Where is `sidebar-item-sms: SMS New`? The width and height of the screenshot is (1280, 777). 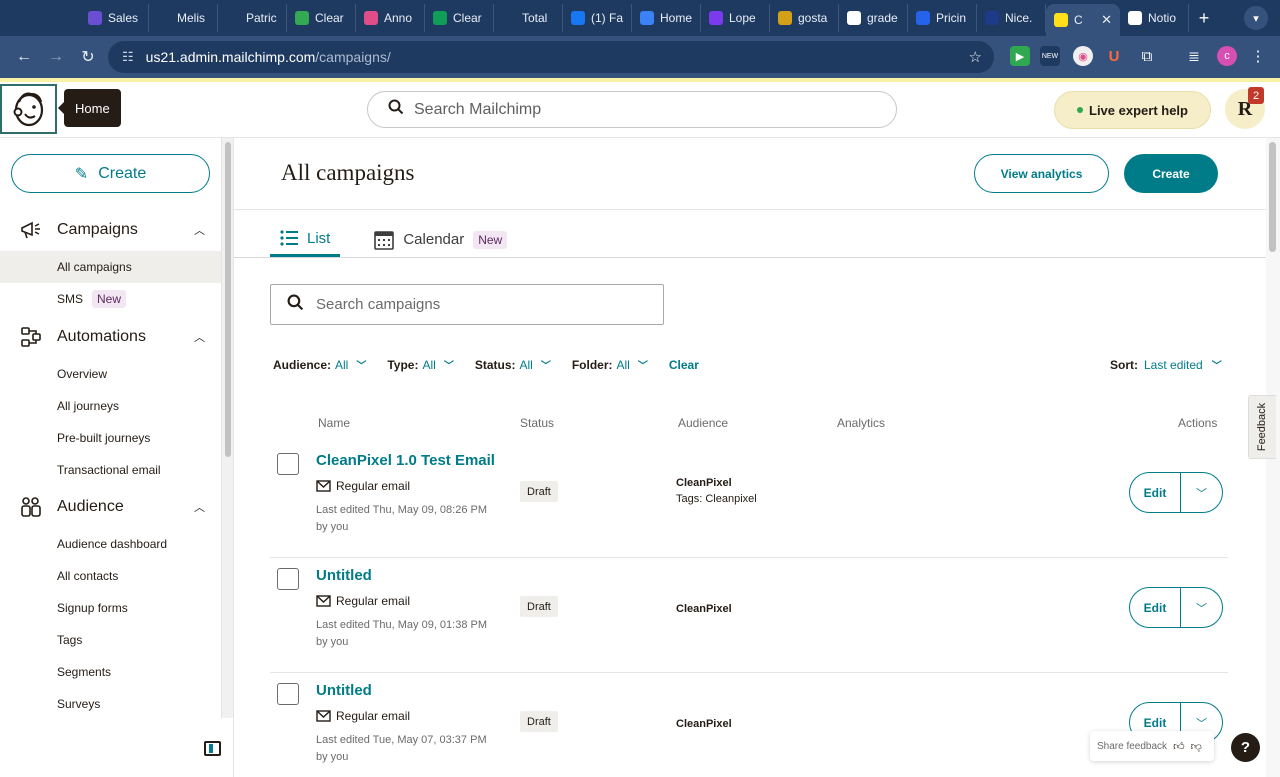
sidebar-item-sms: SMS New is located at coordinates (110, 299).